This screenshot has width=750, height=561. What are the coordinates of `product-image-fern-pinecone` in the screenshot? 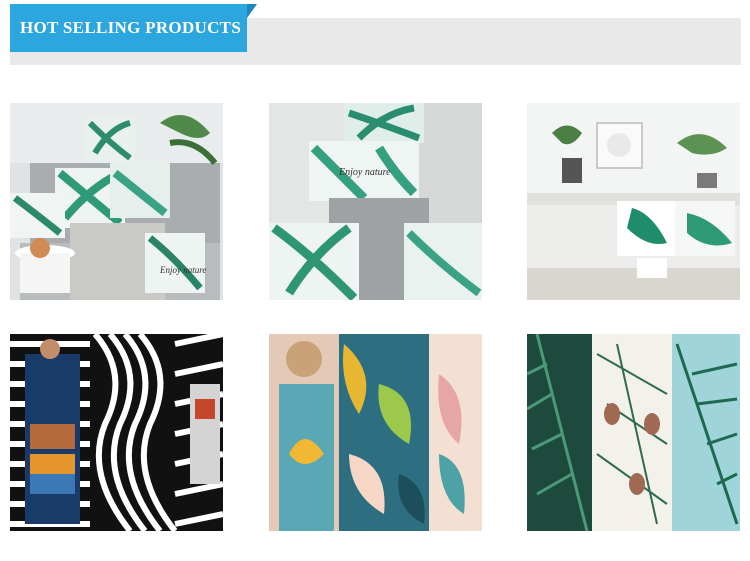 It's located at (633, 432).